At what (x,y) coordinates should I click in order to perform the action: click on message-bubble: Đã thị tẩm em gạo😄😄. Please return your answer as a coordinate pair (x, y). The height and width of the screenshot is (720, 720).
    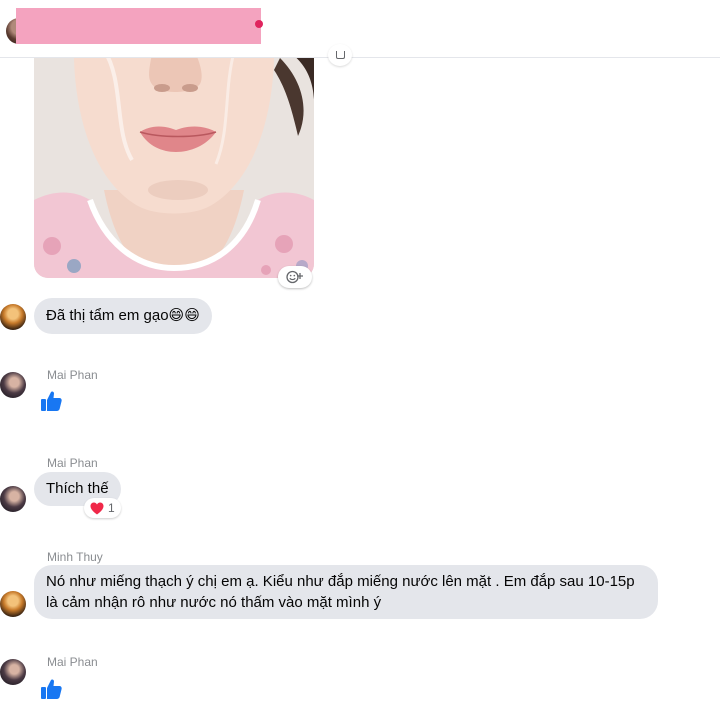
    Looking at the image, I should click on (123, 316).